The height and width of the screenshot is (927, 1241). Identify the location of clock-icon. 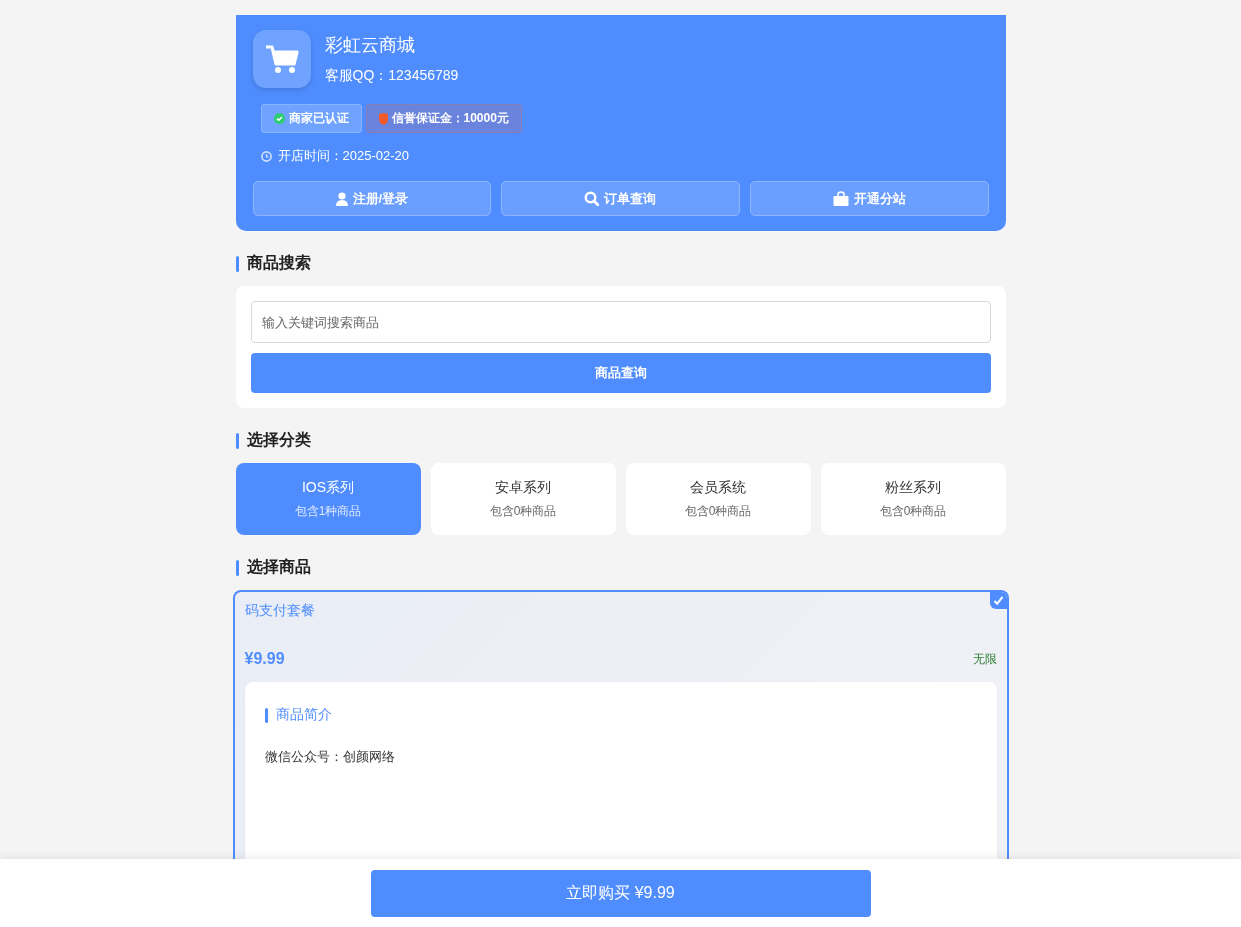
(266, 156).